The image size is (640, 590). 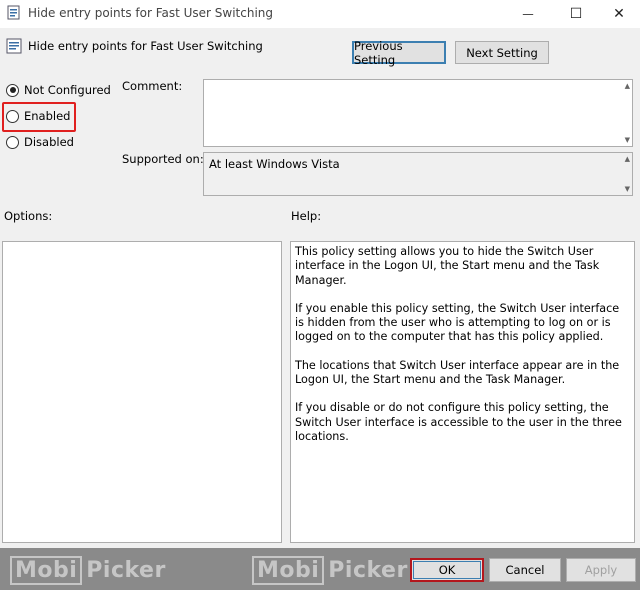 What do you see at coordinates (418, 174) in the screenshot?
I see `supported-on-field: At least Windows Vista ▲ ▼` at bounding box center [418, 174].